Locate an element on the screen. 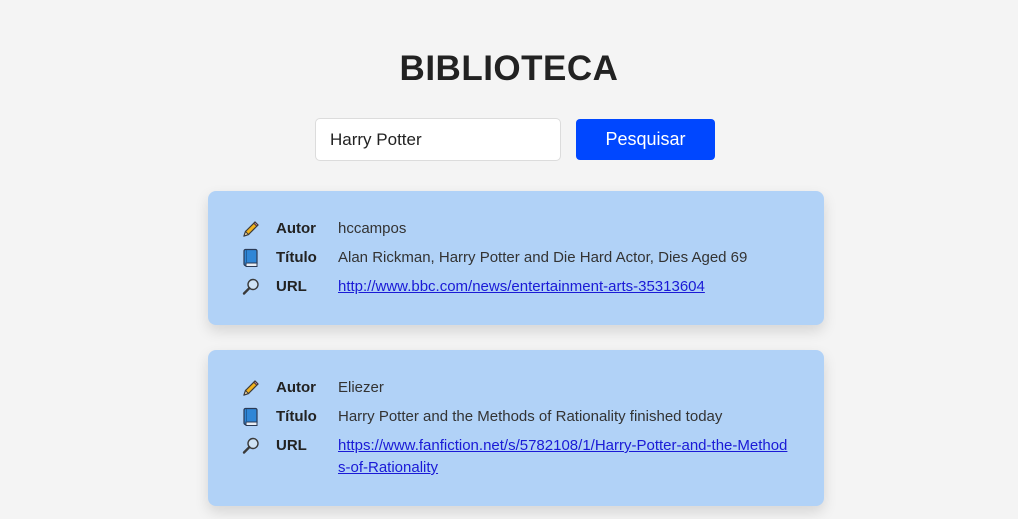  author-row: Autor Eliezer is located at coordinates (517, 388).